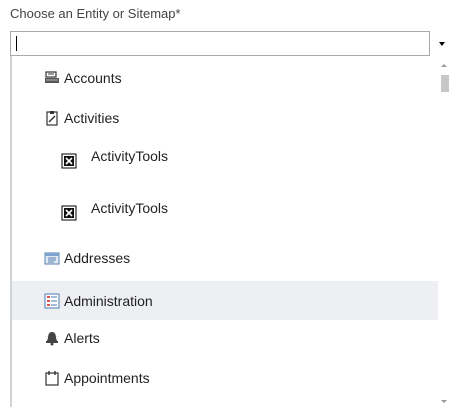 The height and width of the screenshot is (407, 450). What do you see at coordinates (97, 258) in the screenshot?
I see `list-item-label: Addresses` at bounding box center [97, 258].